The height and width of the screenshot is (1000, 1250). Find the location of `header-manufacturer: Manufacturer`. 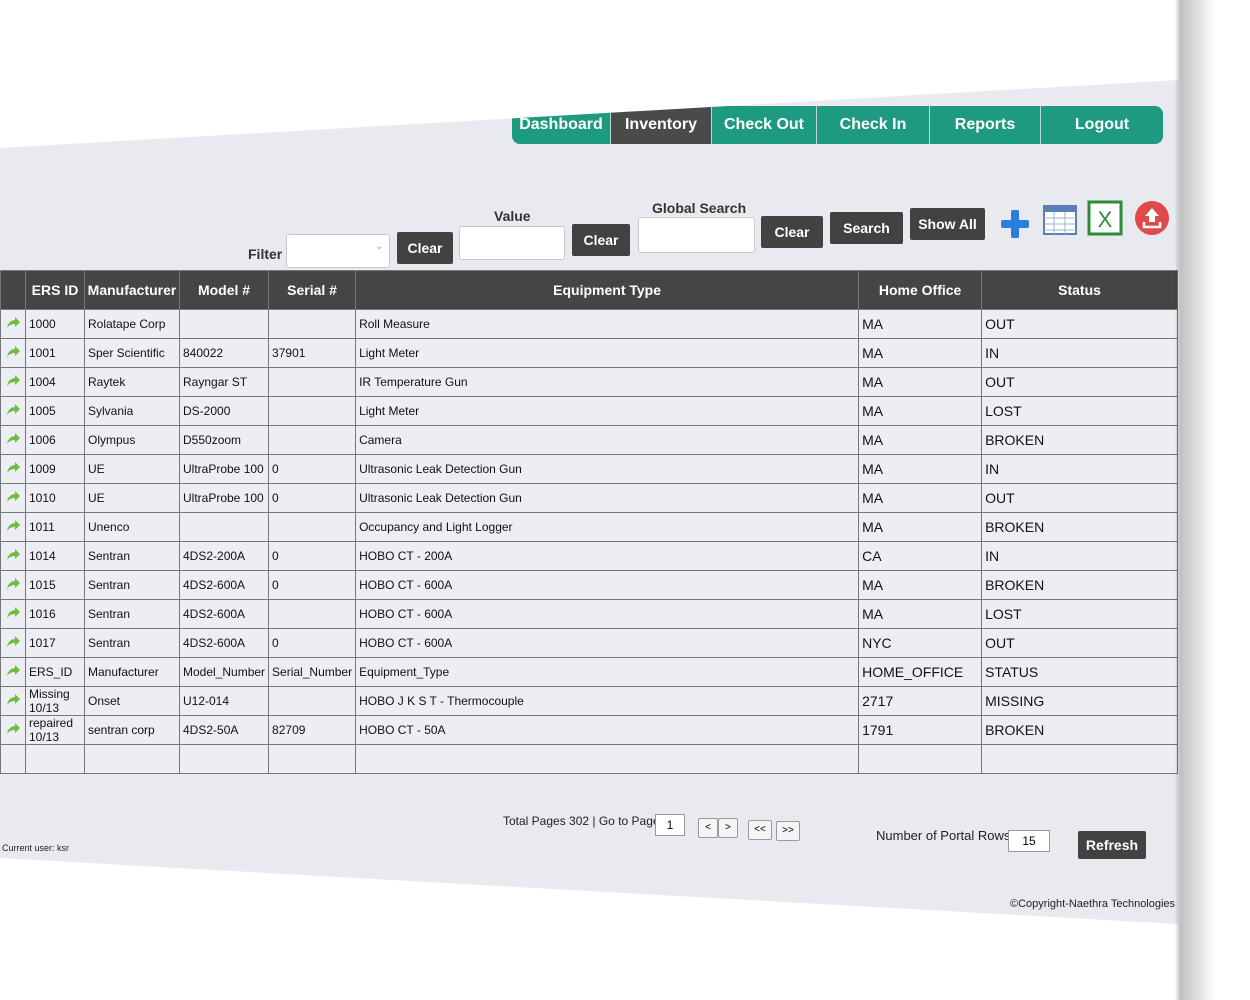

header-manufacturer: Manufacturer is located at coordinates (132, 290).